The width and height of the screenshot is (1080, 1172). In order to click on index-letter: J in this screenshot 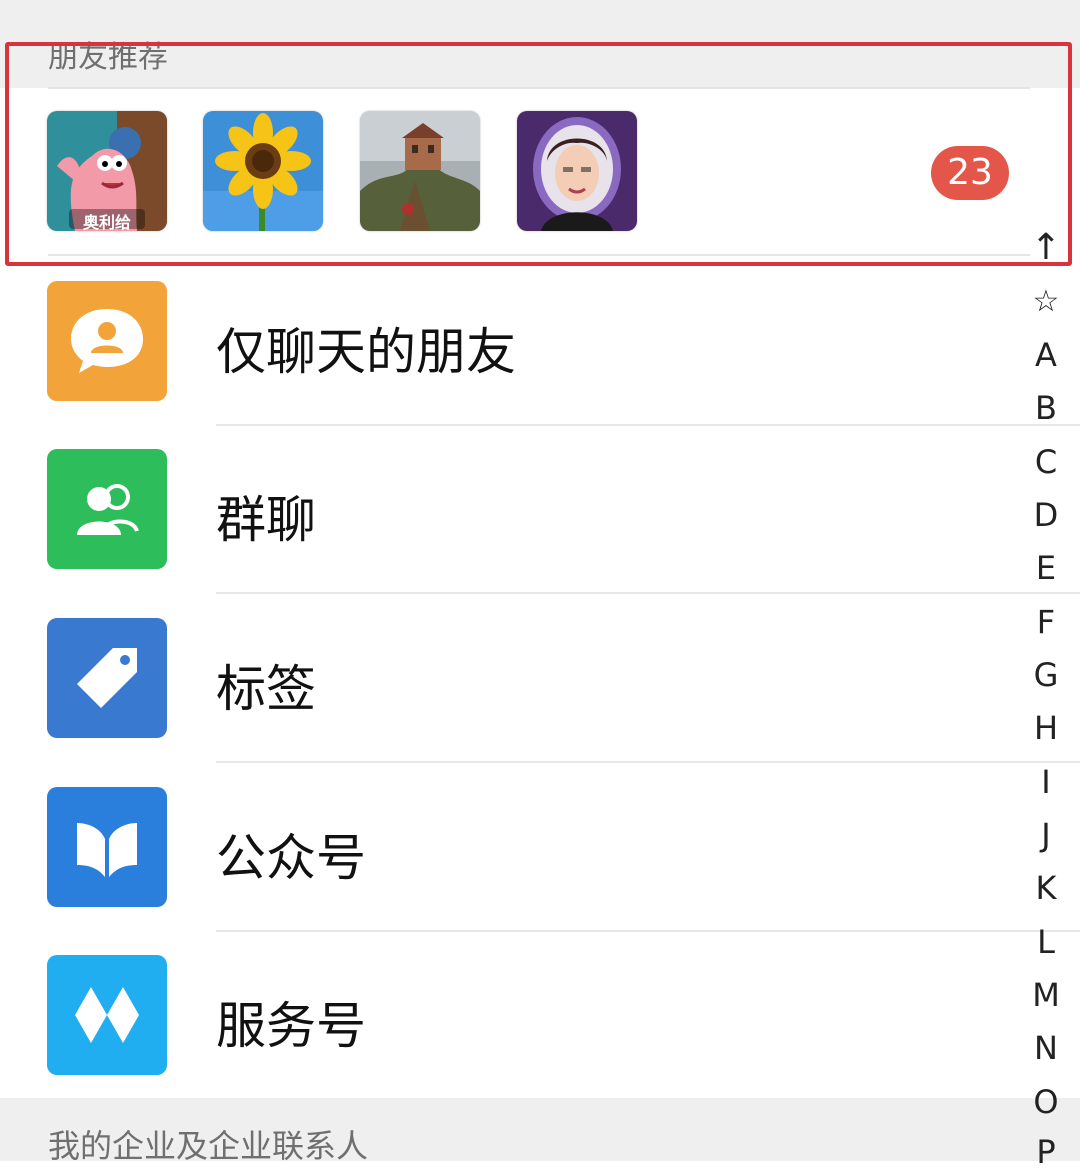, I will do `click(1046, 835)`.